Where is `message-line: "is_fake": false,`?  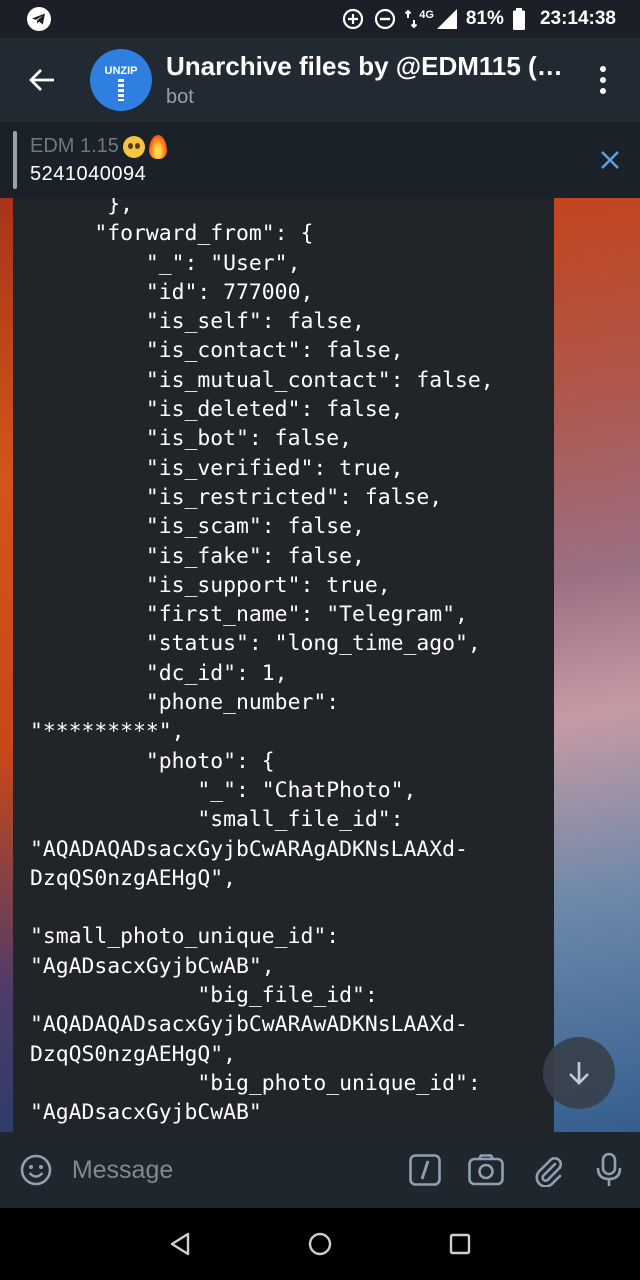
message-line: "is_fake": false, is located at coordinates (197, 556).